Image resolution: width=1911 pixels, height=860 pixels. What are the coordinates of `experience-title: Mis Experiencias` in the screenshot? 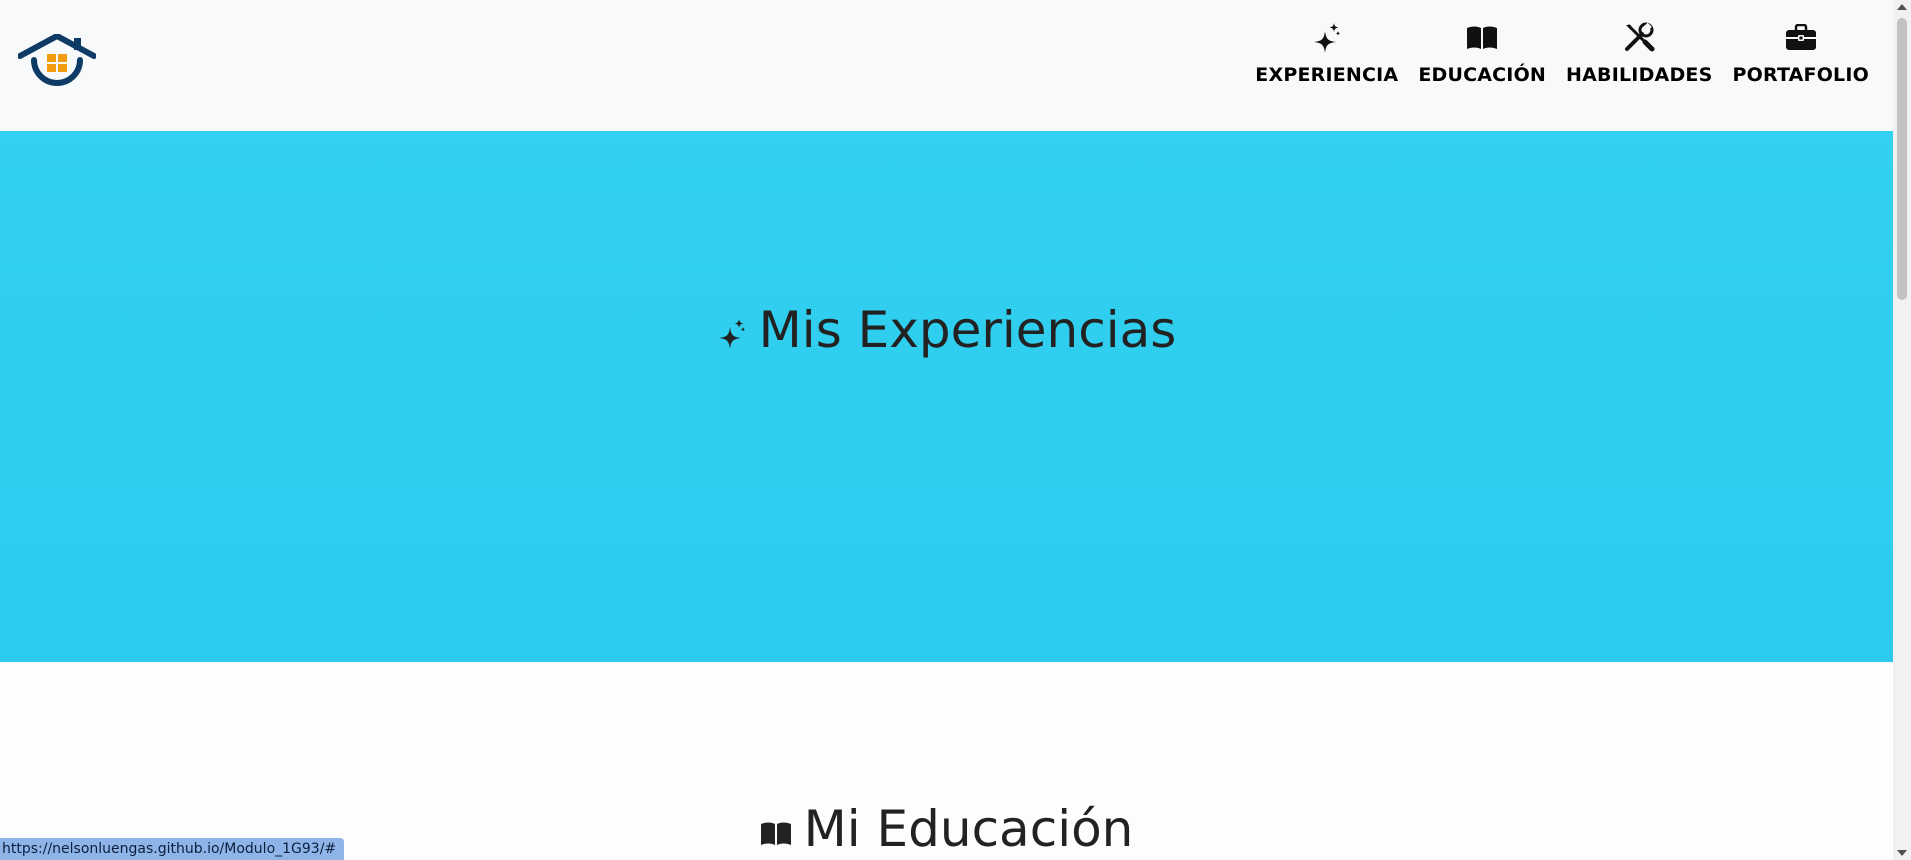 It's located at (946, 330).